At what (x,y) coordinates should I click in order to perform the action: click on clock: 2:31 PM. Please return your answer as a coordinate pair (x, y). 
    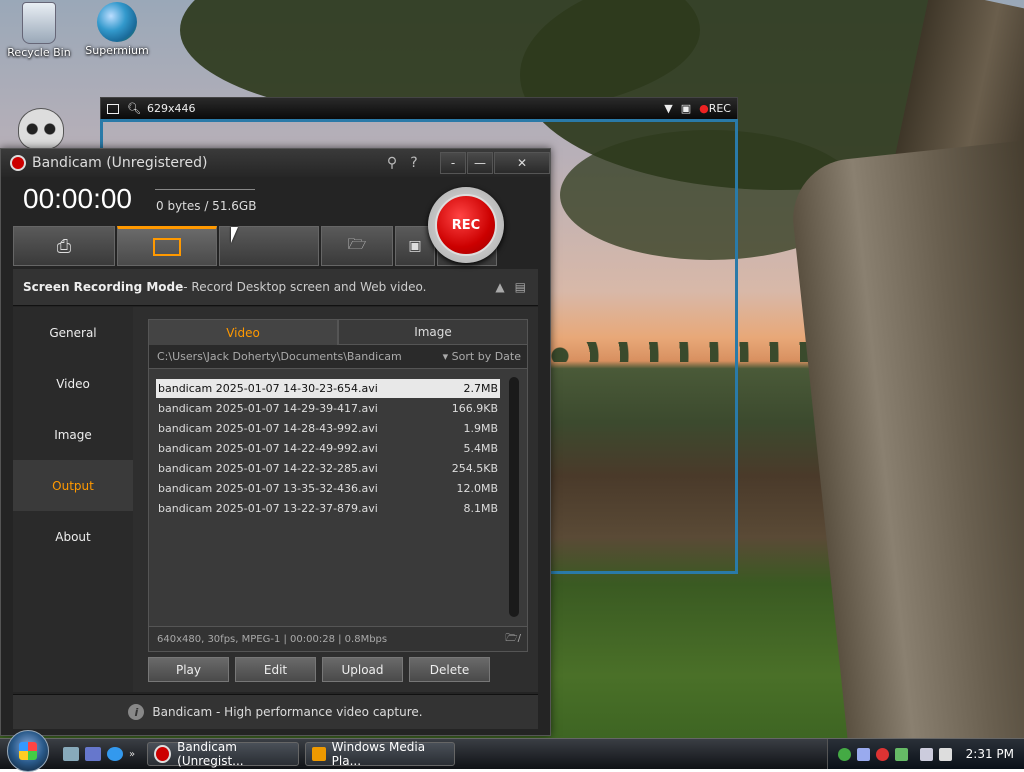
    Looking at the image, I should click on (990, 754).